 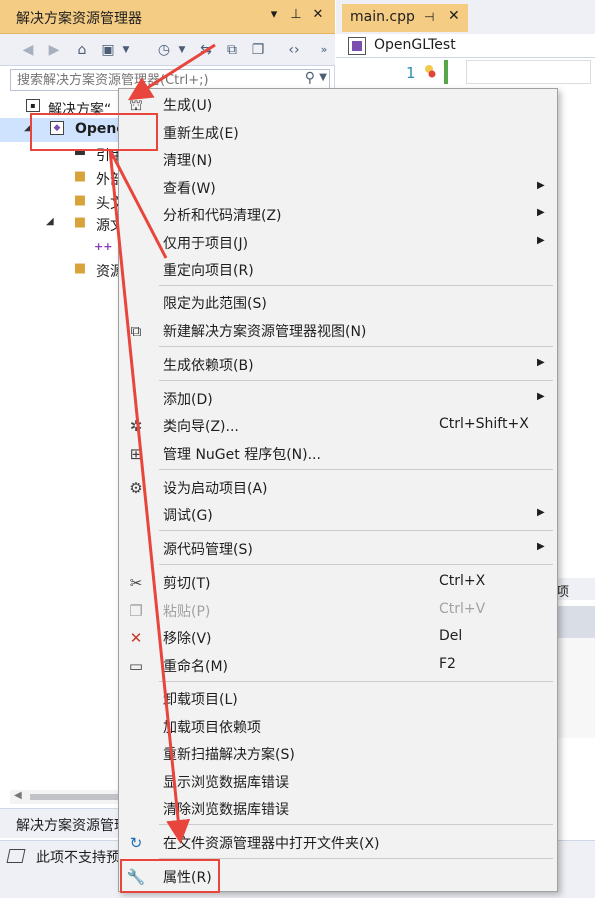 I want to click on menu-item-cut: ✂ 剪切(T) Ctrl+X, so click(x=338, y=582).